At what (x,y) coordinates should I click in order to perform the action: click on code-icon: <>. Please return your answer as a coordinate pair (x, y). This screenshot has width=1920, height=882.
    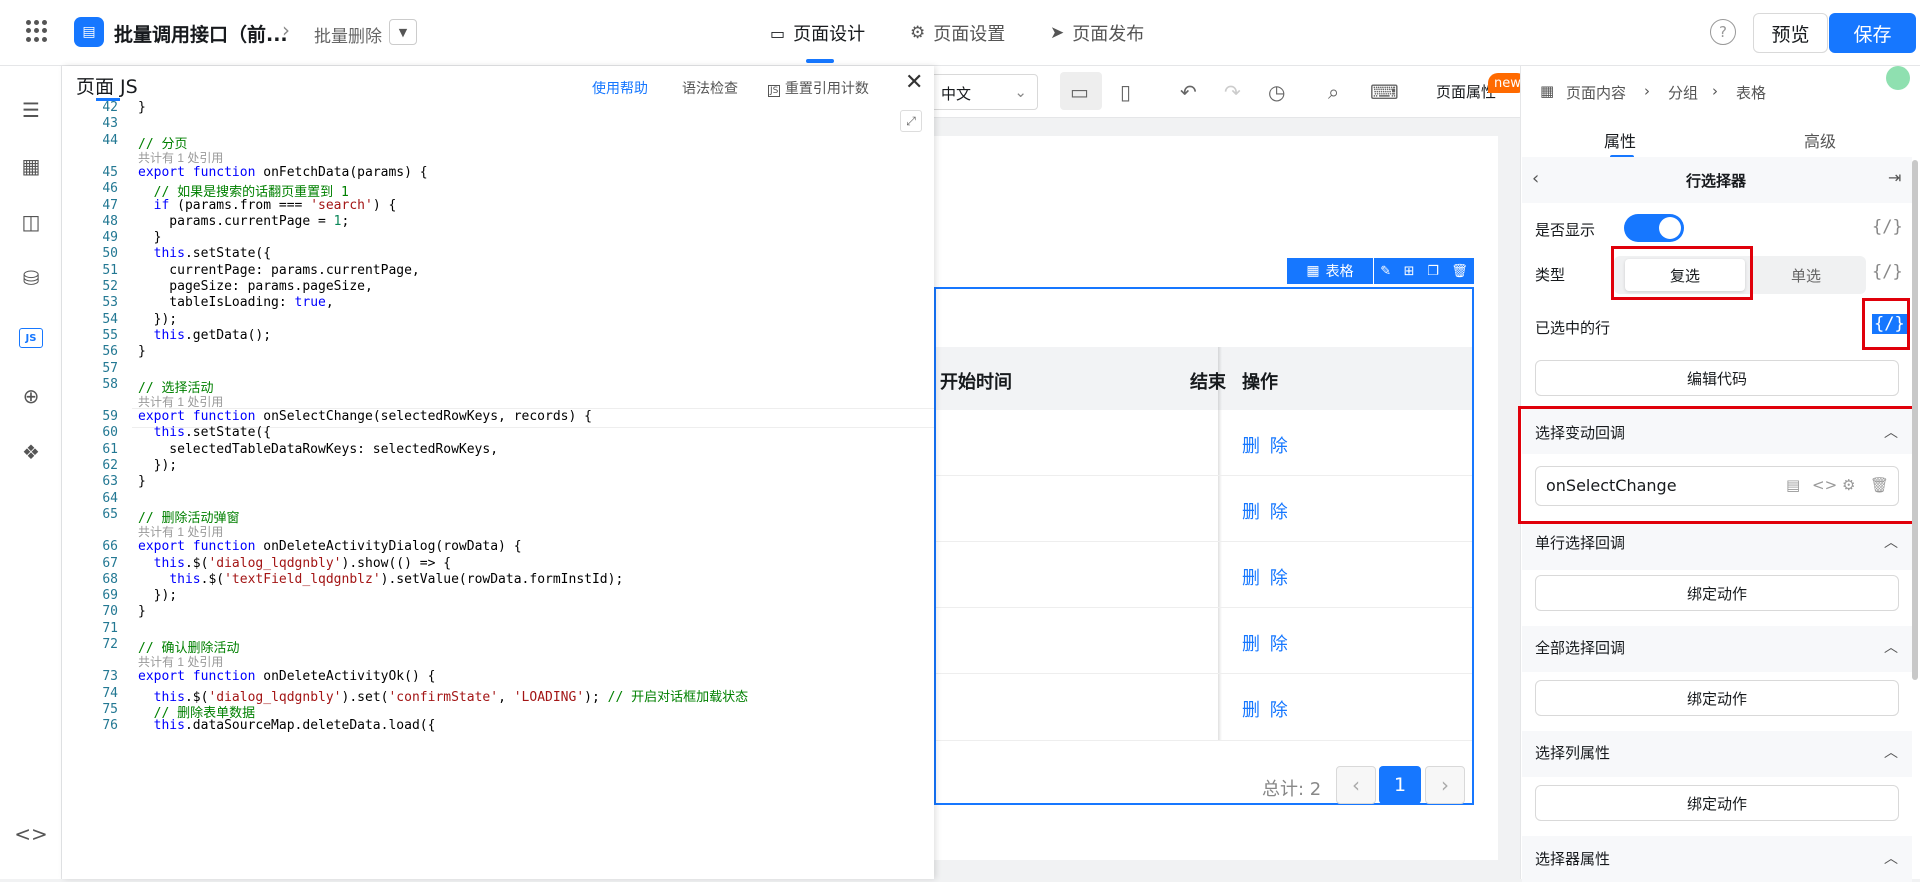
    Looking at the image, I should click on (31, 834).